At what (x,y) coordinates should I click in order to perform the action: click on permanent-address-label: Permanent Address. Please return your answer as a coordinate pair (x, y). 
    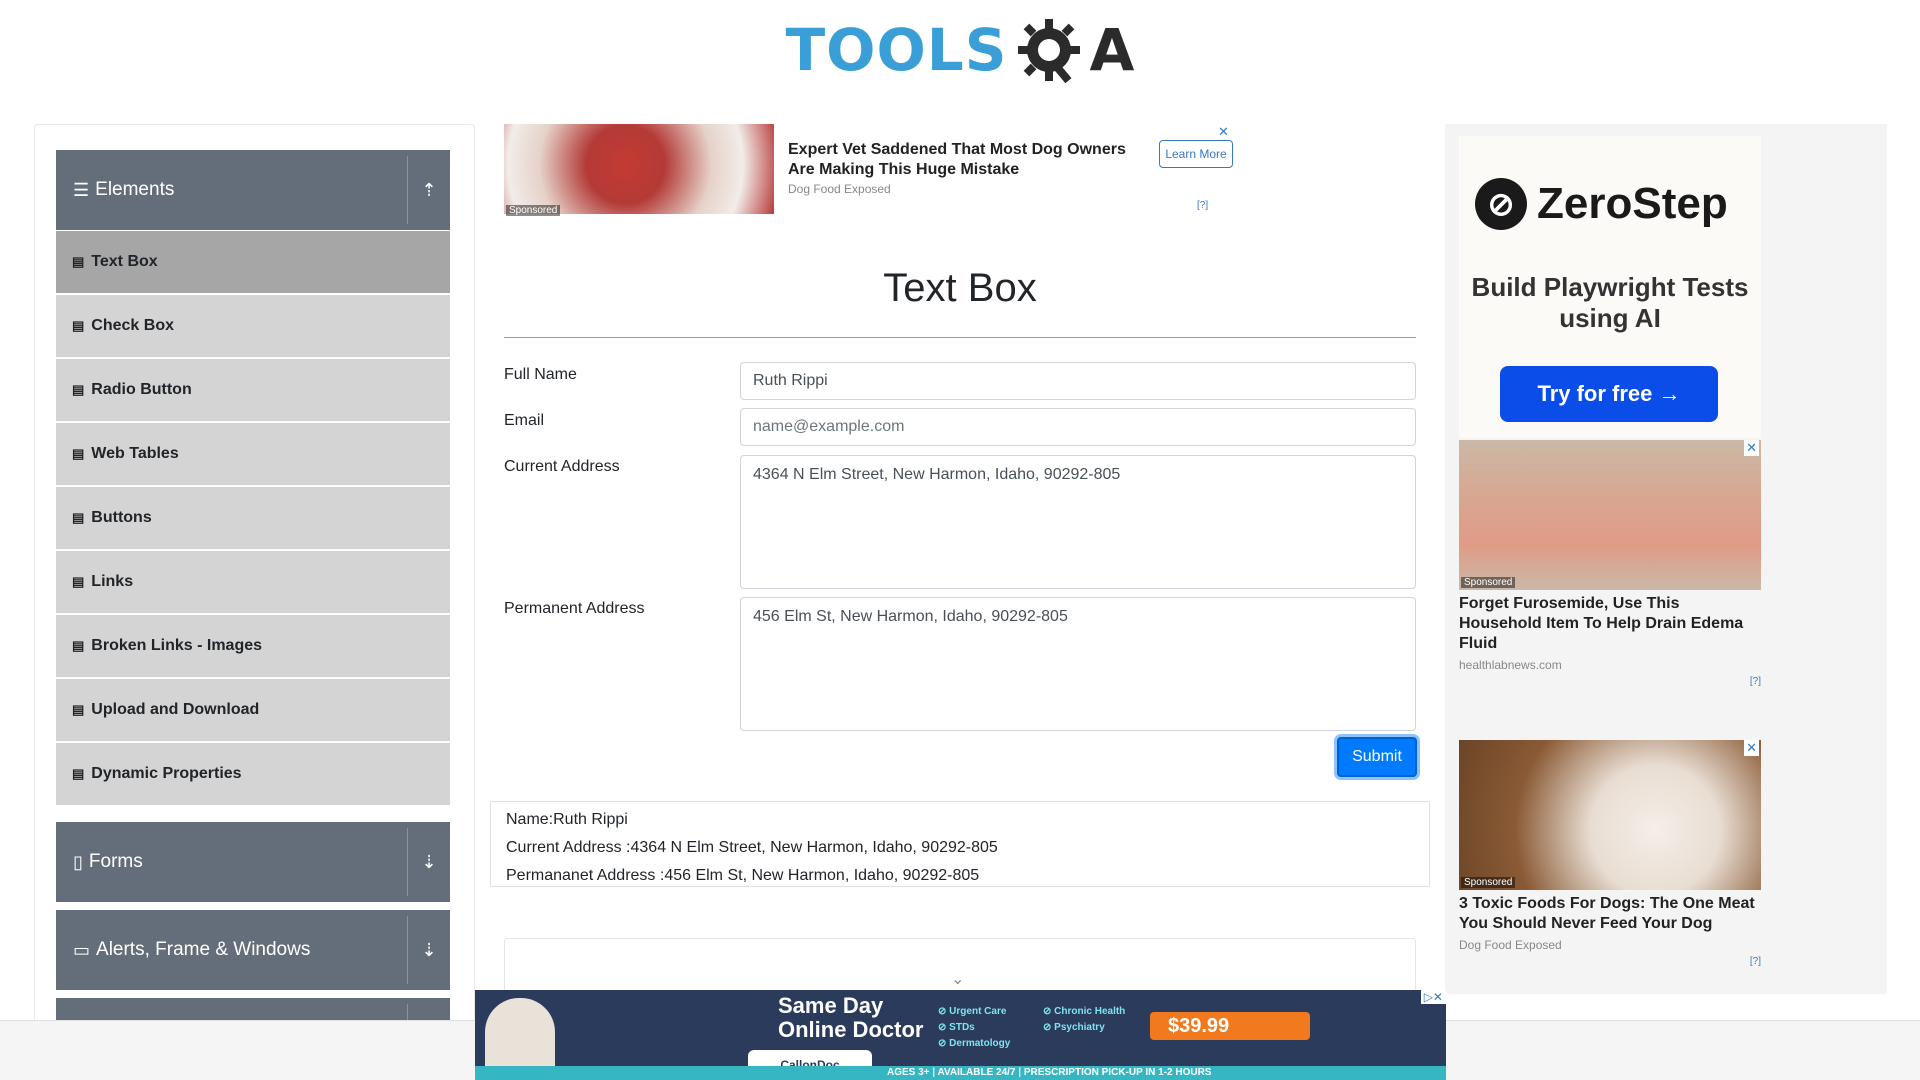
    Looking at the image, I should click on (574, 608).